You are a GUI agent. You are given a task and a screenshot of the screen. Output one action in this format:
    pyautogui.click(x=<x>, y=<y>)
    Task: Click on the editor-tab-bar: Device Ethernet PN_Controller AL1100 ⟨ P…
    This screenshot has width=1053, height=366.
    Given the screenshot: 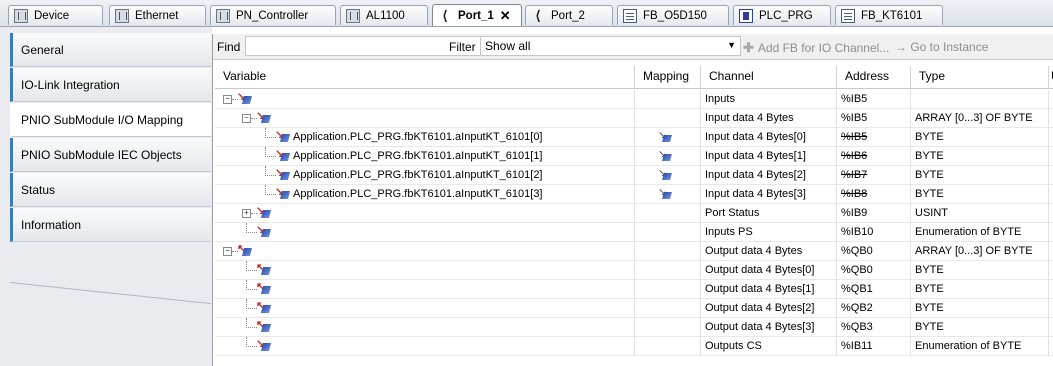 What is the action you would take?
    pyautogui.click(x=526, y=13)
    